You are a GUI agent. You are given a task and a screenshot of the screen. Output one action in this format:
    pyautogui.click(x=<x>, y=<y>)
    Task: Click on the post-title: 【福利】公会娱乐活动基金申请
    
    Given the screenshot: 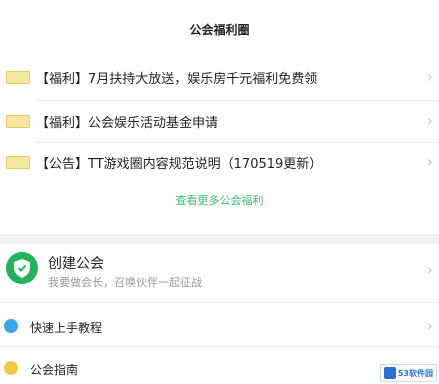 What is the action you would take?
    pyautogui.click(x=127, y=123)
    